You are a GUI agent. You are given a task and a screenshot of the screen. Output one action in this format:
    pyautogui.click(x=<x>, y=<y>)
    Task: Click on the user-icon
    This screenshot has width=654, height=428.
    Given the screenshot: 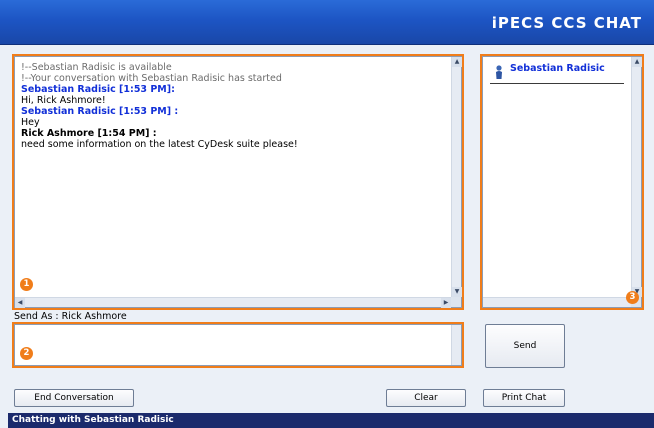 What is the action you would take?
    pyautogui.click(x=499, y=72)
    